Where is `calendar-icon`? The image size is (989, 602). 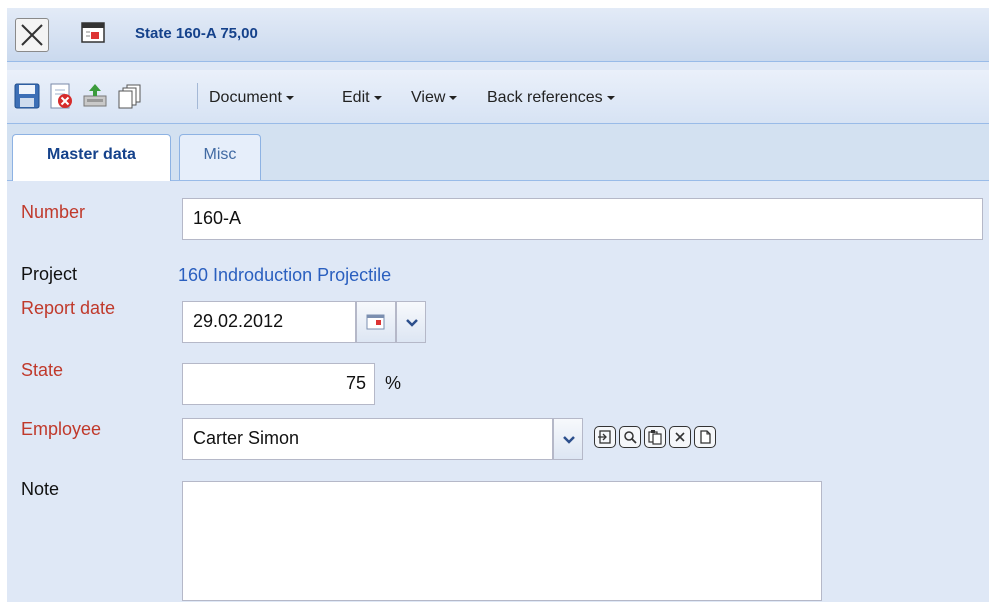
calendar-icon is located at coordinates (375, 322).